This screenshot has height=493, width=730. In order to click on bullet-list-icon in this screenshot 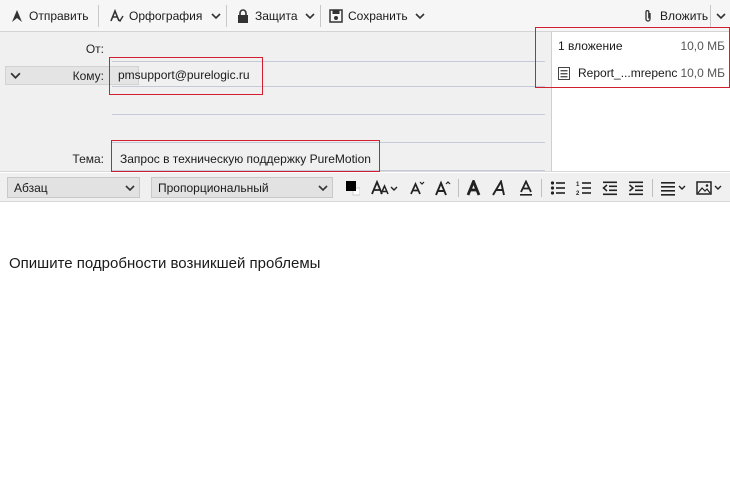, I will do `click(557, 187)`.